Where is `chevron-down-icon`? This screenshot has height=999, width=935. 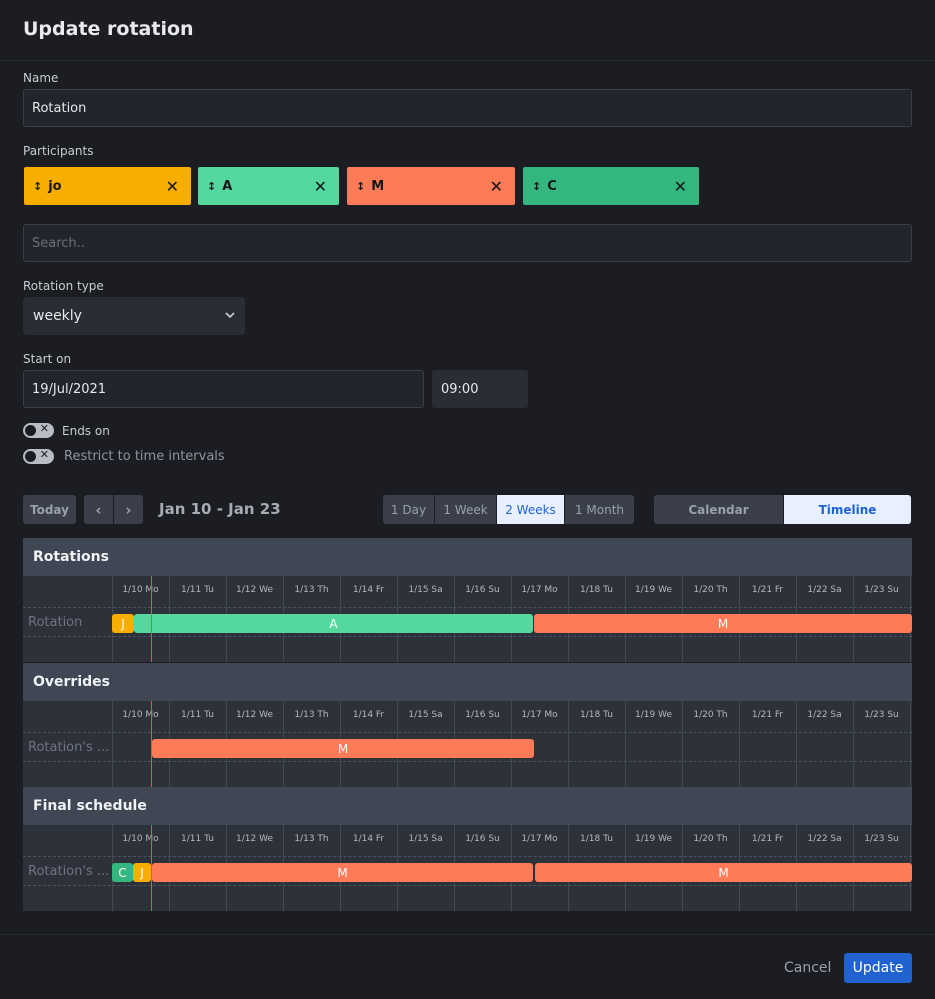
chevron-down-icon is located at coordinates (230, 315).